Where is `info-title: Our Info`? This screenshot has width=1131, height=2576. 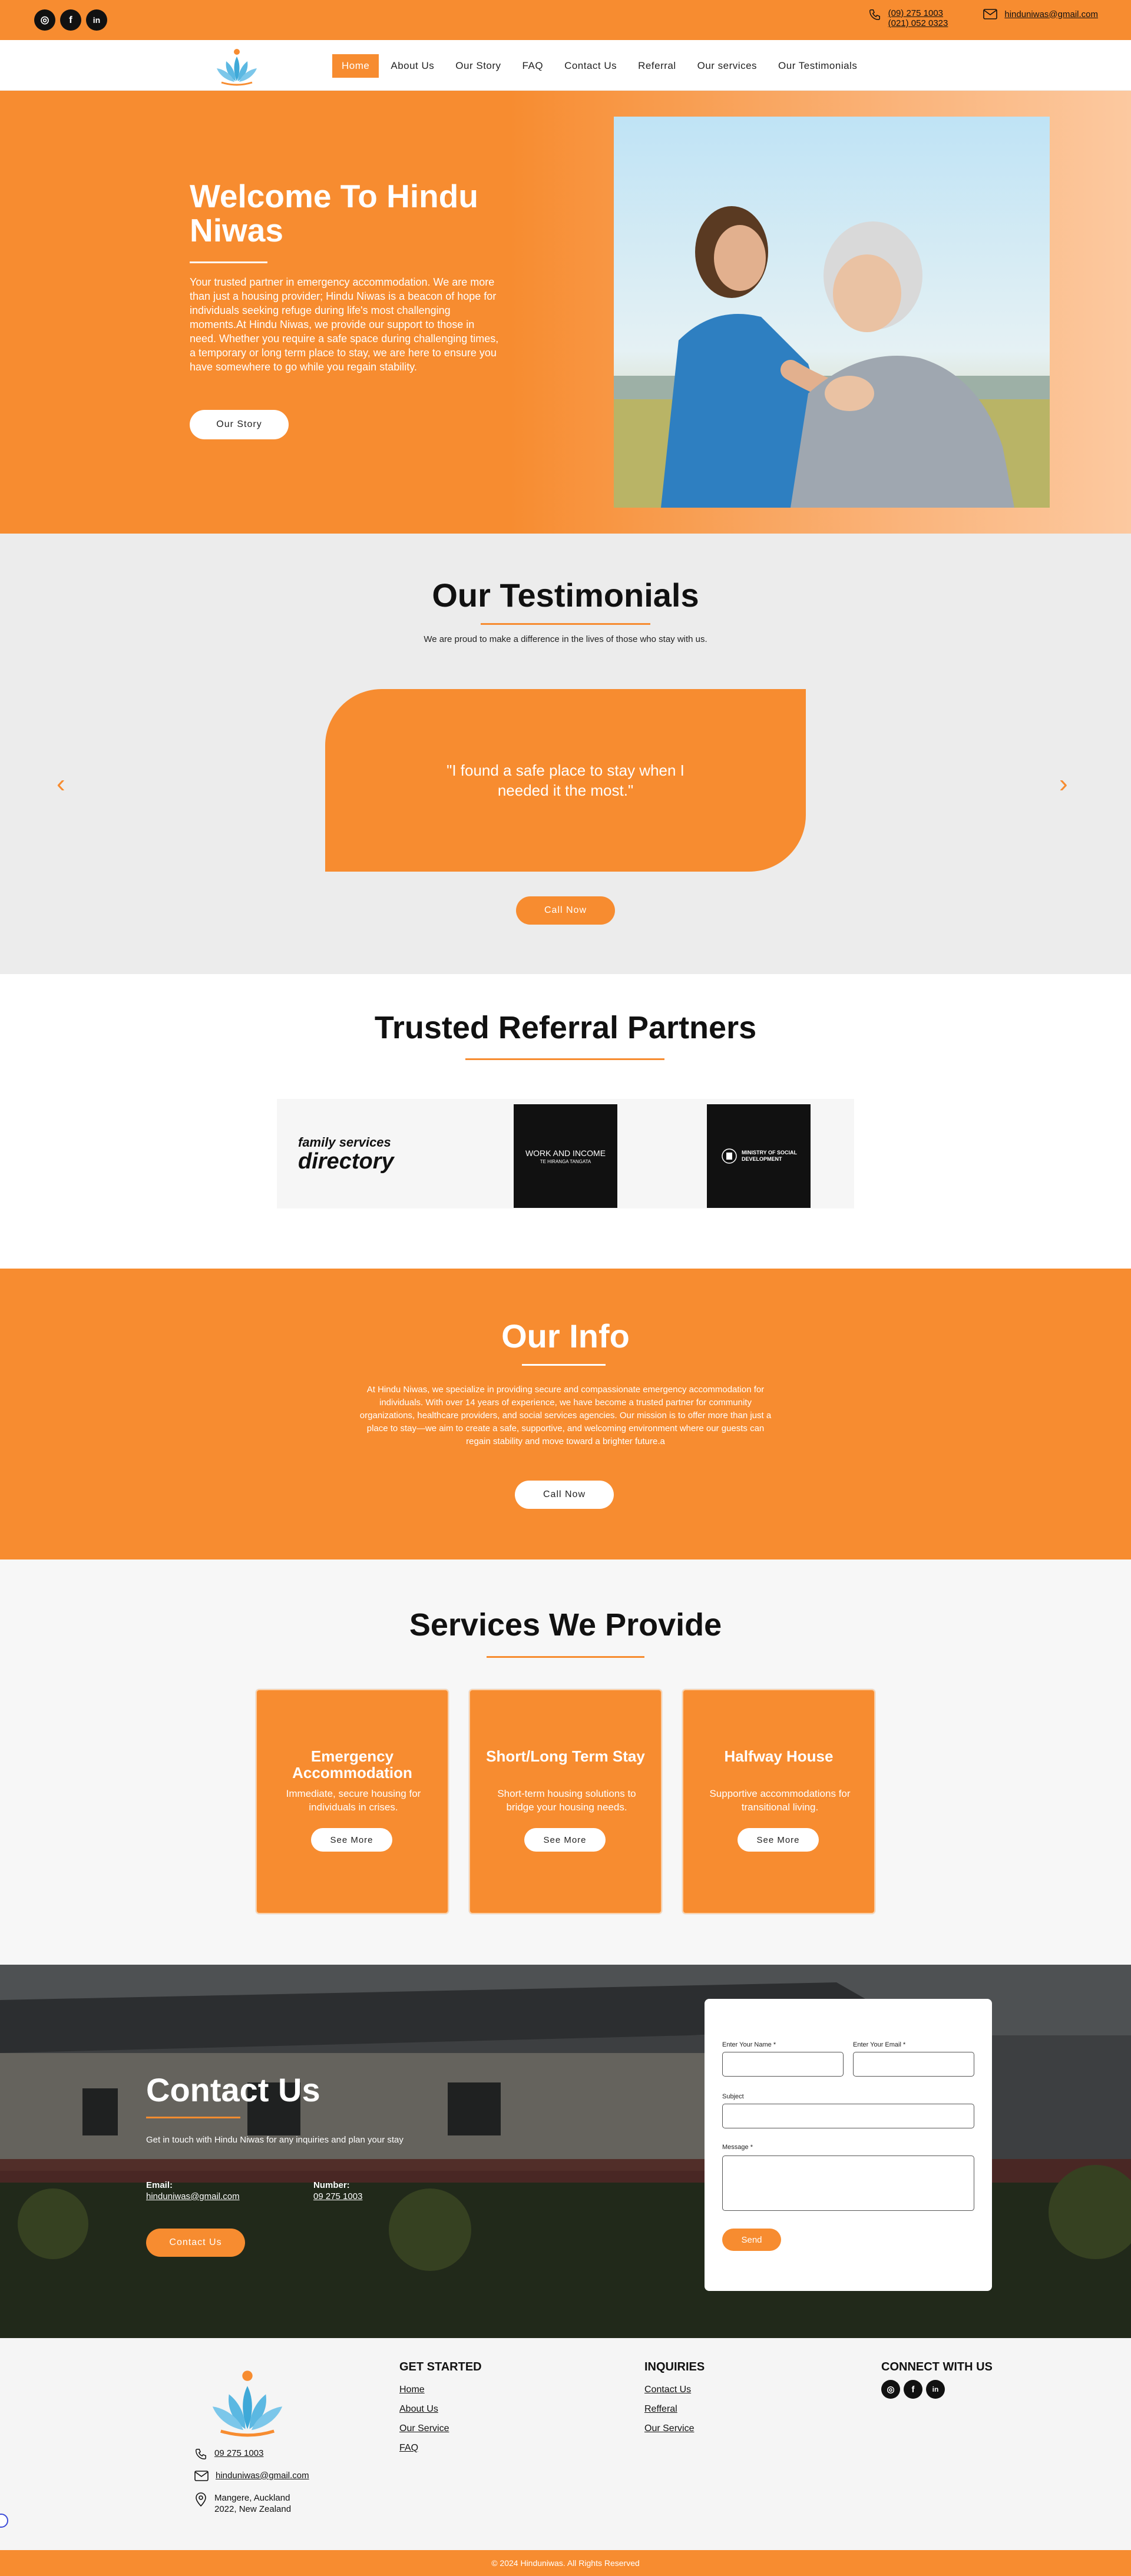 info-title: Our Info is located at coordinates (565, 1336).